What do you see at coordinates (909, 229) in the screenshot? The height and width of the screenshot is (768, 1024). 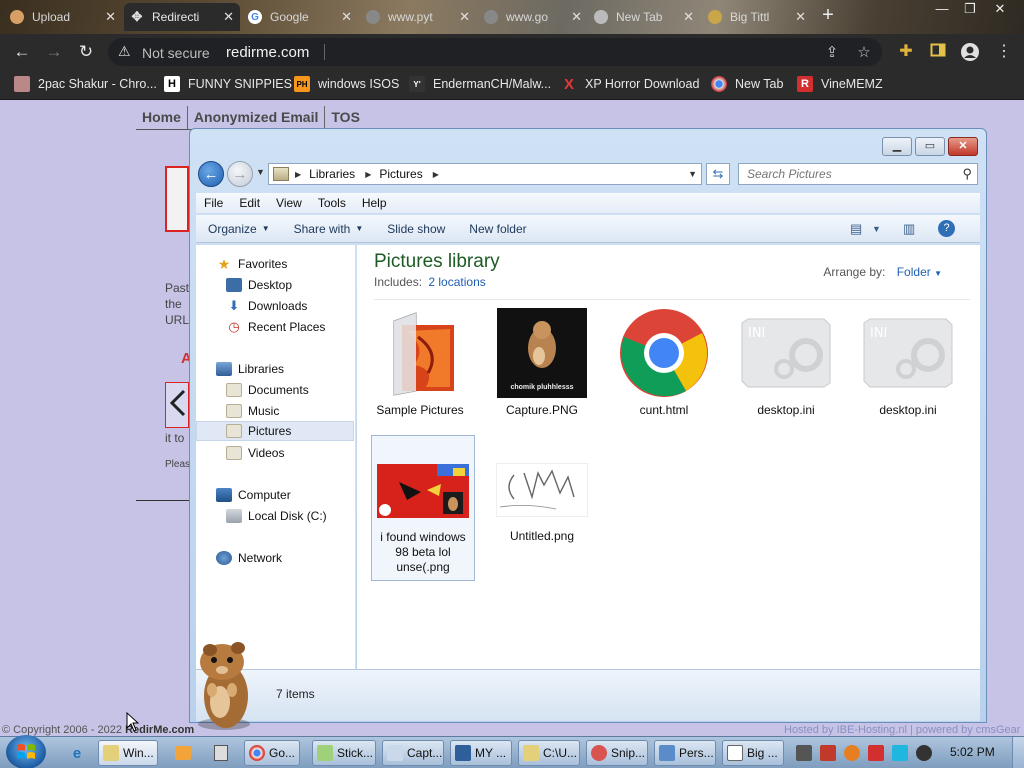 I see `preview-pane-icon: ▥` at bounding box center [909, 229].